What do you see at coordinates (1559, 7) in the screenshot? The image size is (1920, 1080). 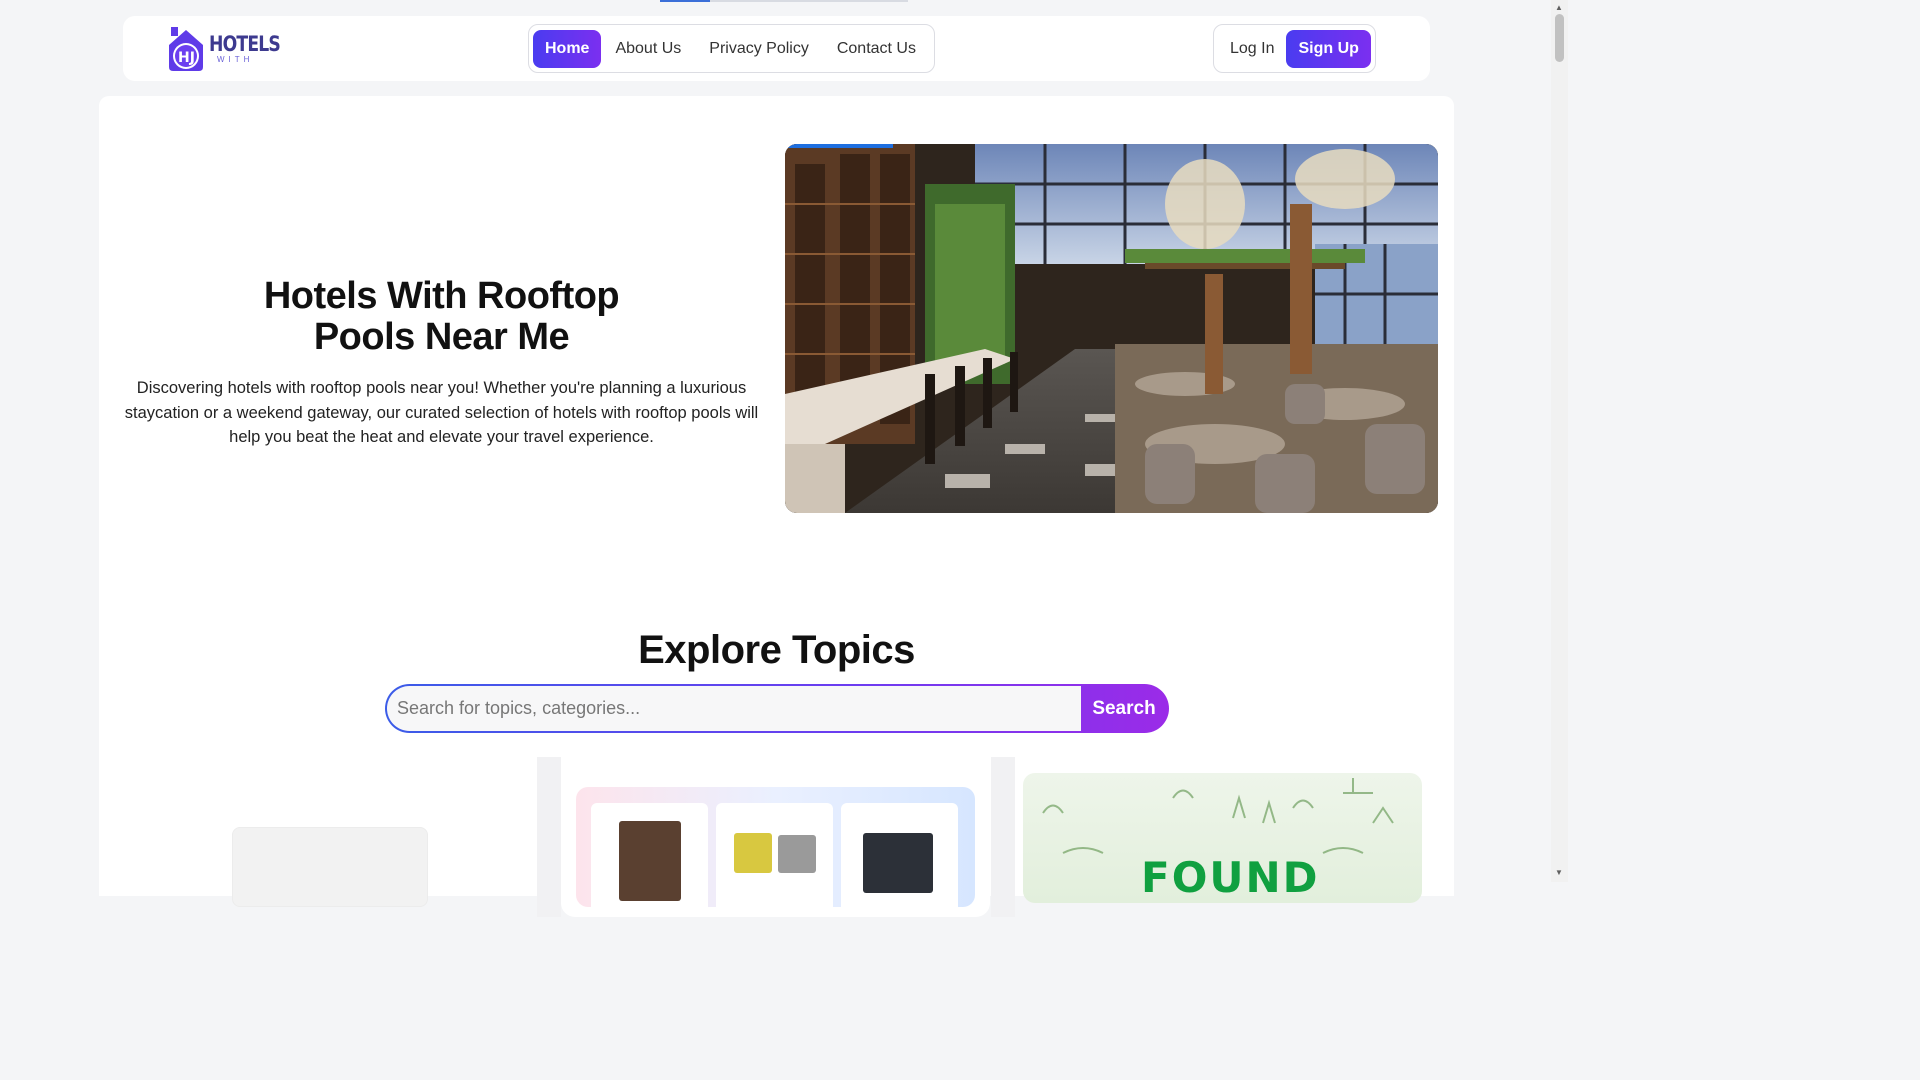 I see `scroll-up-arrow-icon: ▲` at bounding box center [1559, 7].